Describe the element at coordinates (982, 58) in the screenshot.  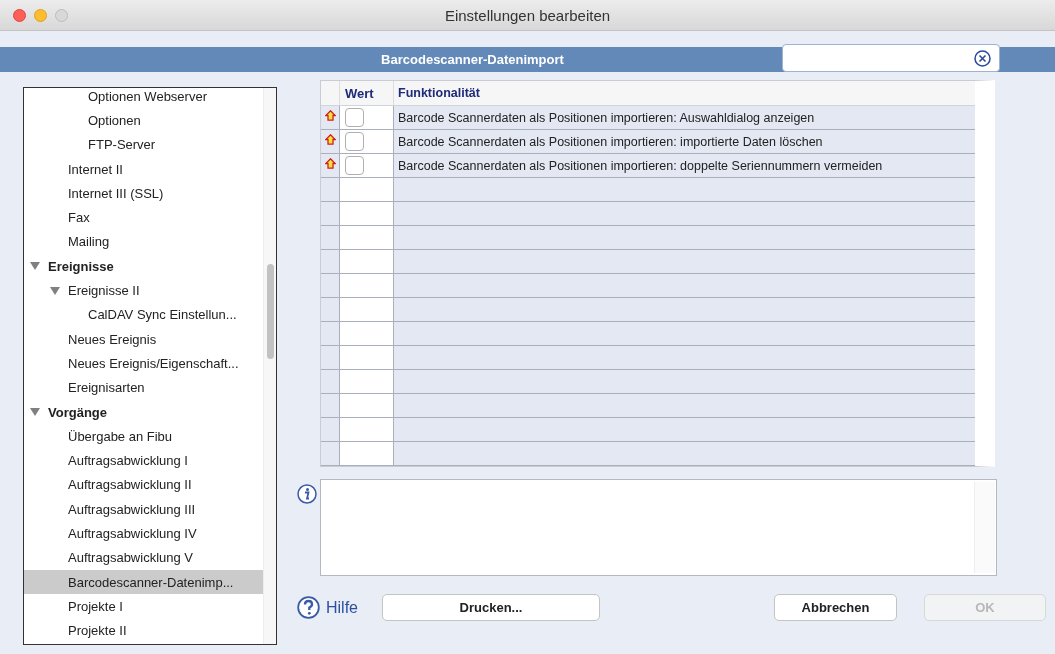
I see `clear-icon` at that location.